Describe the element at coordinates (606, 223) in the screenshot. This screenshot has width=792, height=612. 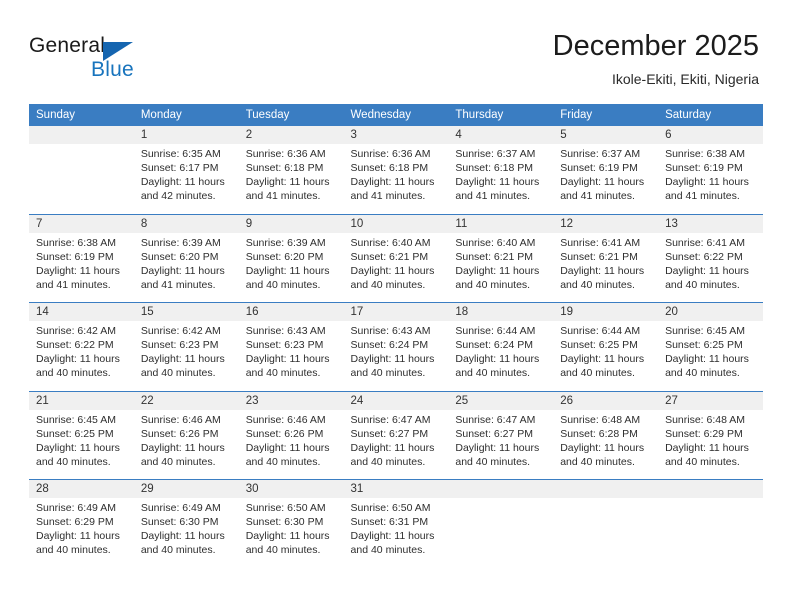
I see `day-number: 12` at that location.